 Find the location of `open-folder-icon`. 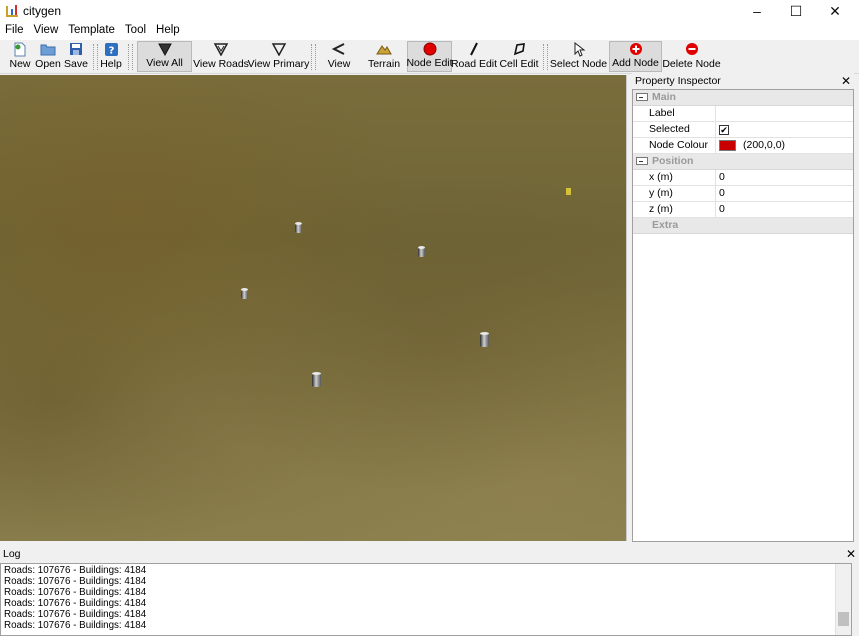

open-folder-icon is located at coordinates (48, 49).